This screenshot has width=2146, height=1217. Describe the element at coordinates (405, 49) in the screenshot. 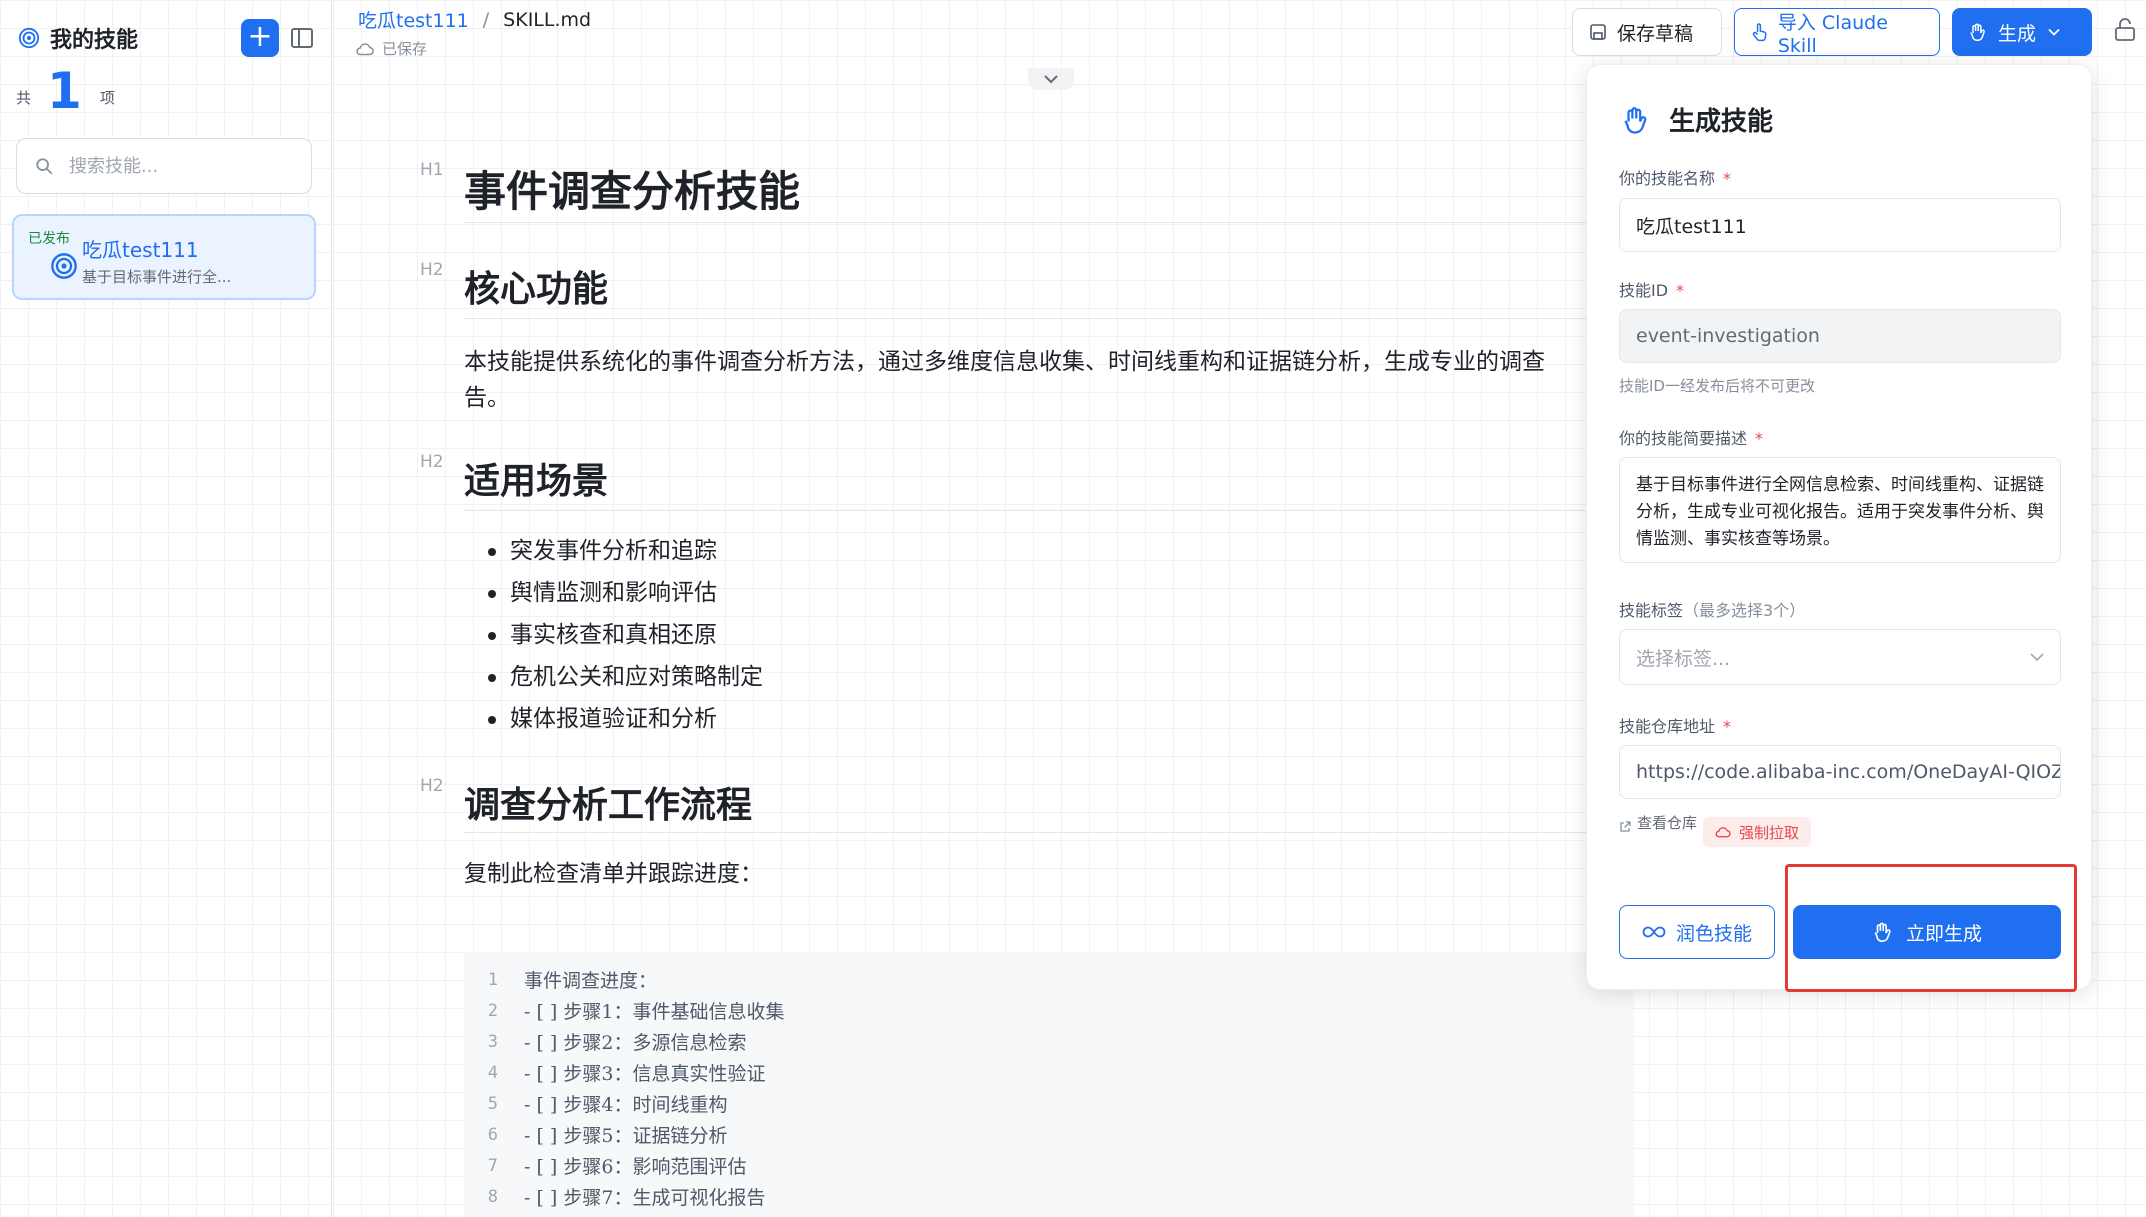

I see `save-status-text: 已保存` at that location.